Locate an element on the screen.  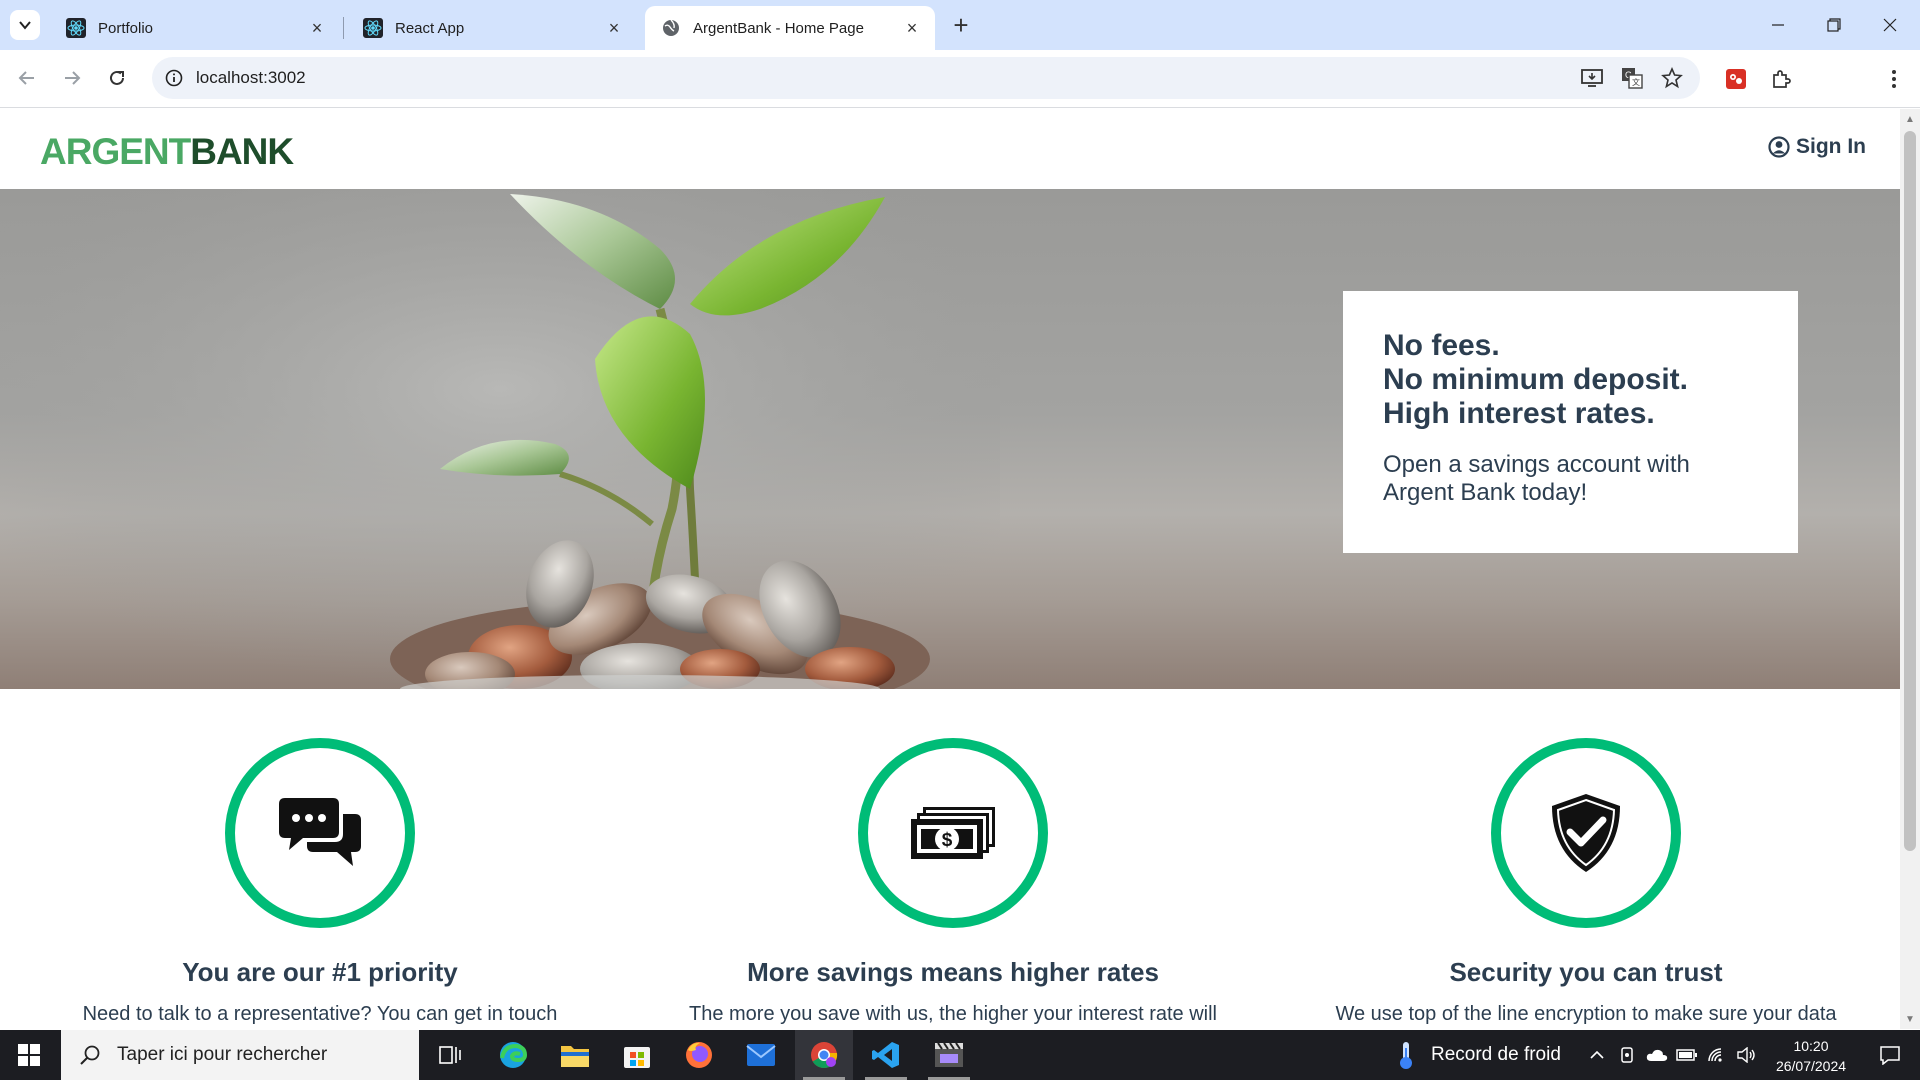
forward-icon is located at coordinates (72, 78).